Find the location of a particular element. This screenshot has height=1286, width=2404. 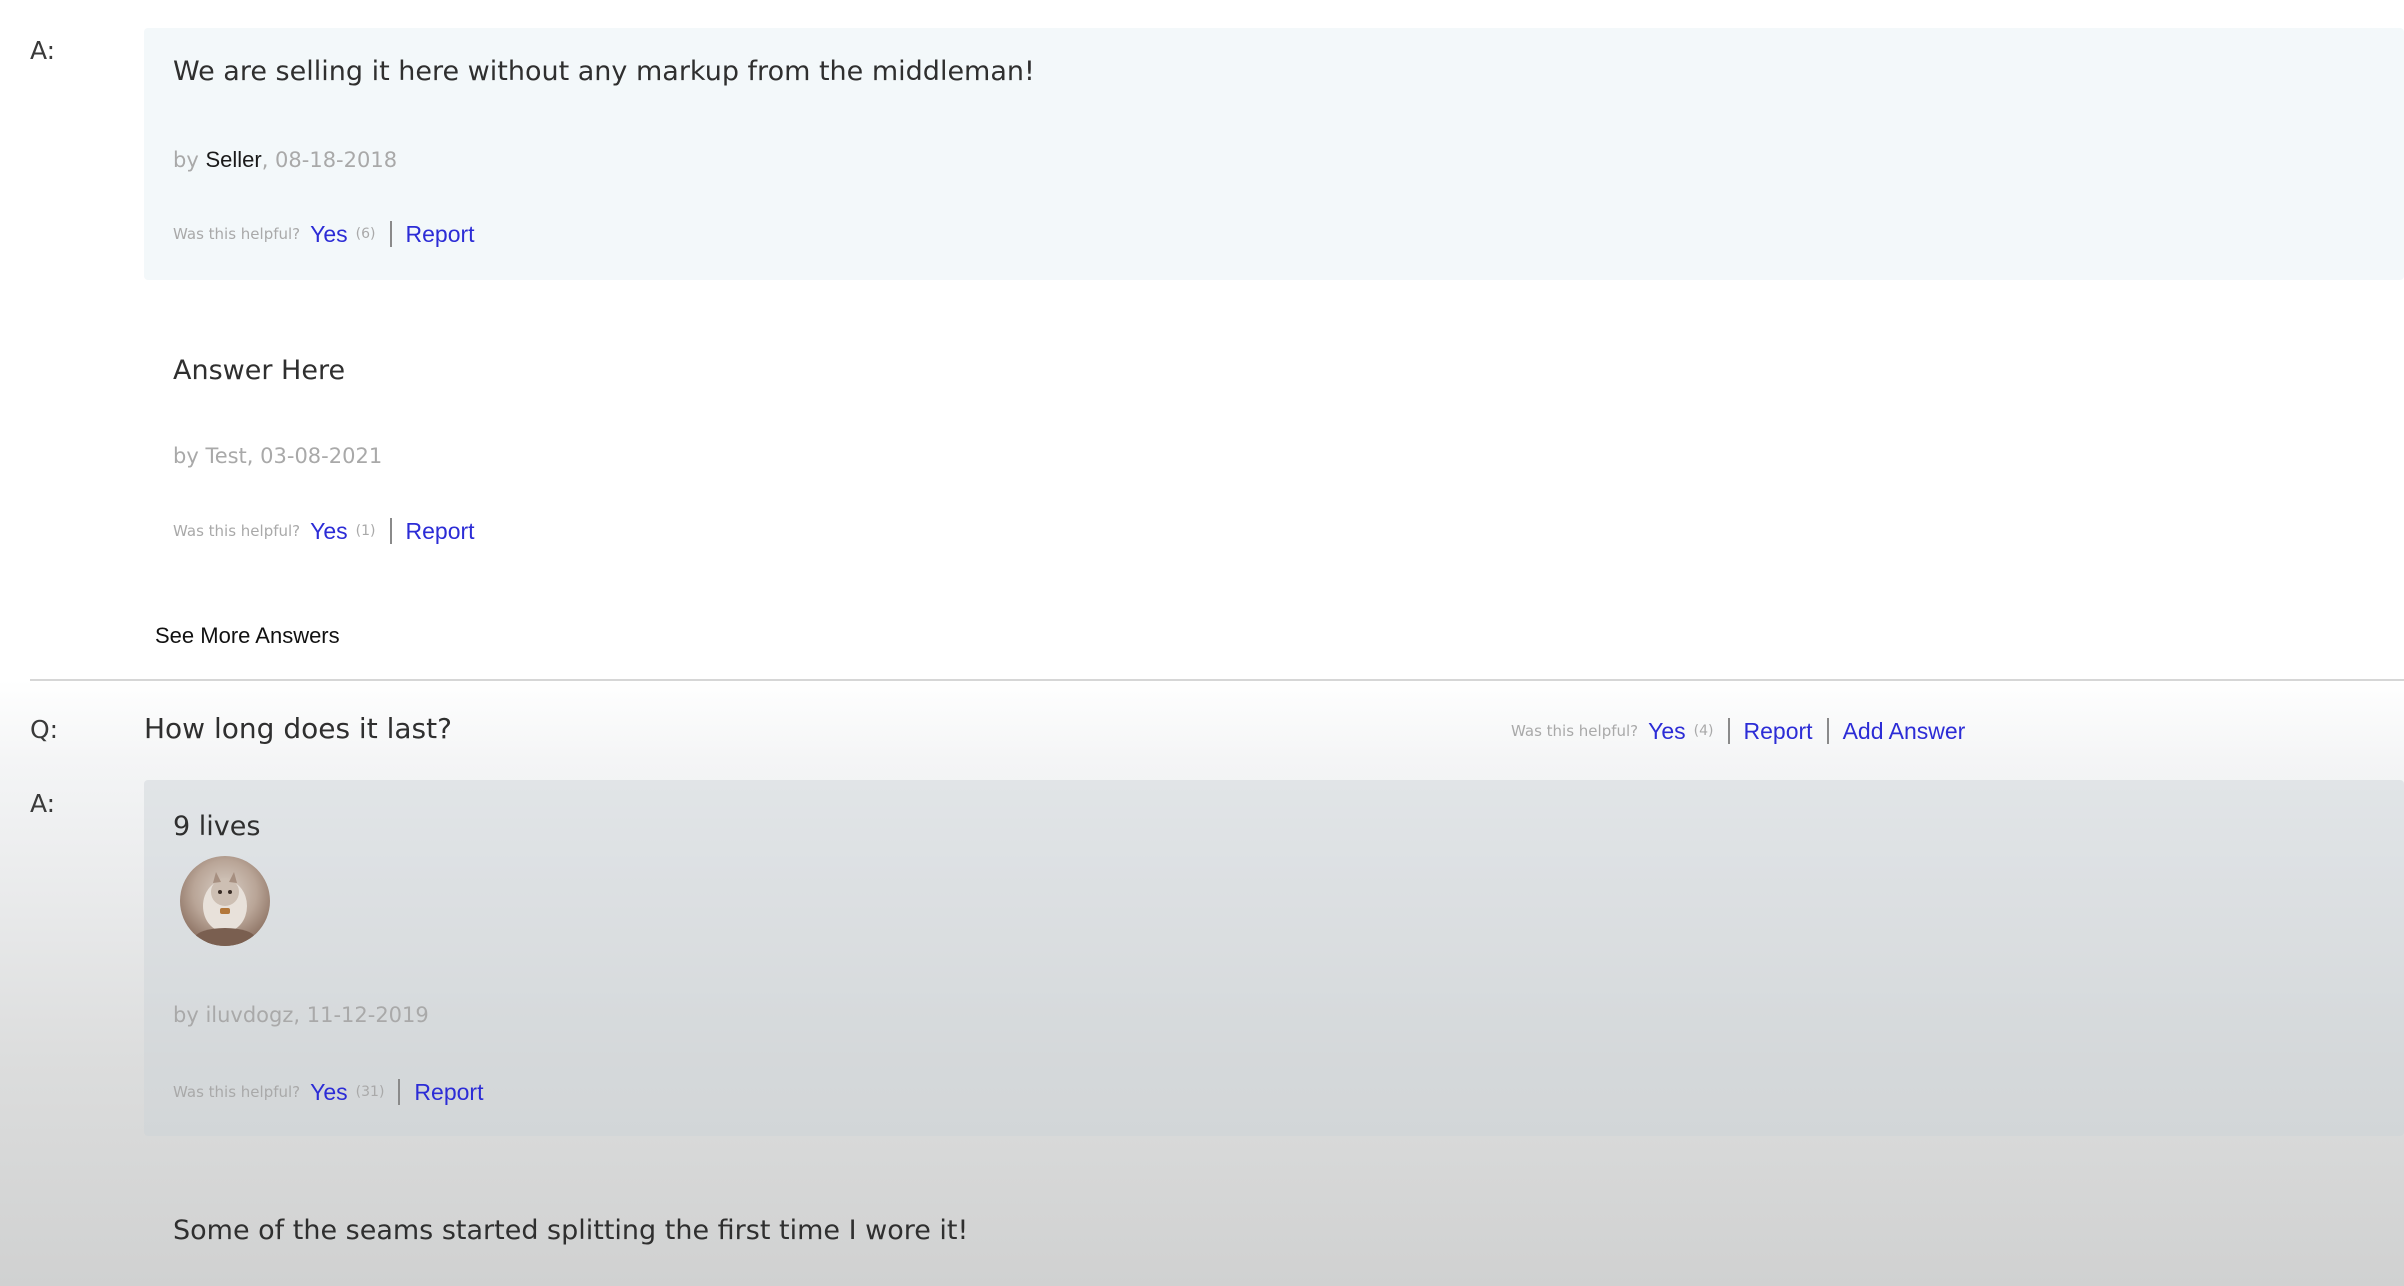

question-yes-link: Yes is located at coordinates (1667, 731).